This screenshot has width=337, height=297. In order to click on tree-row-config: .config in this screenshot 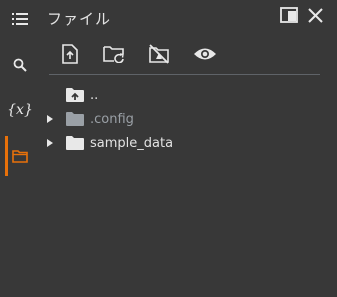, I will do `click(187, 119)`.